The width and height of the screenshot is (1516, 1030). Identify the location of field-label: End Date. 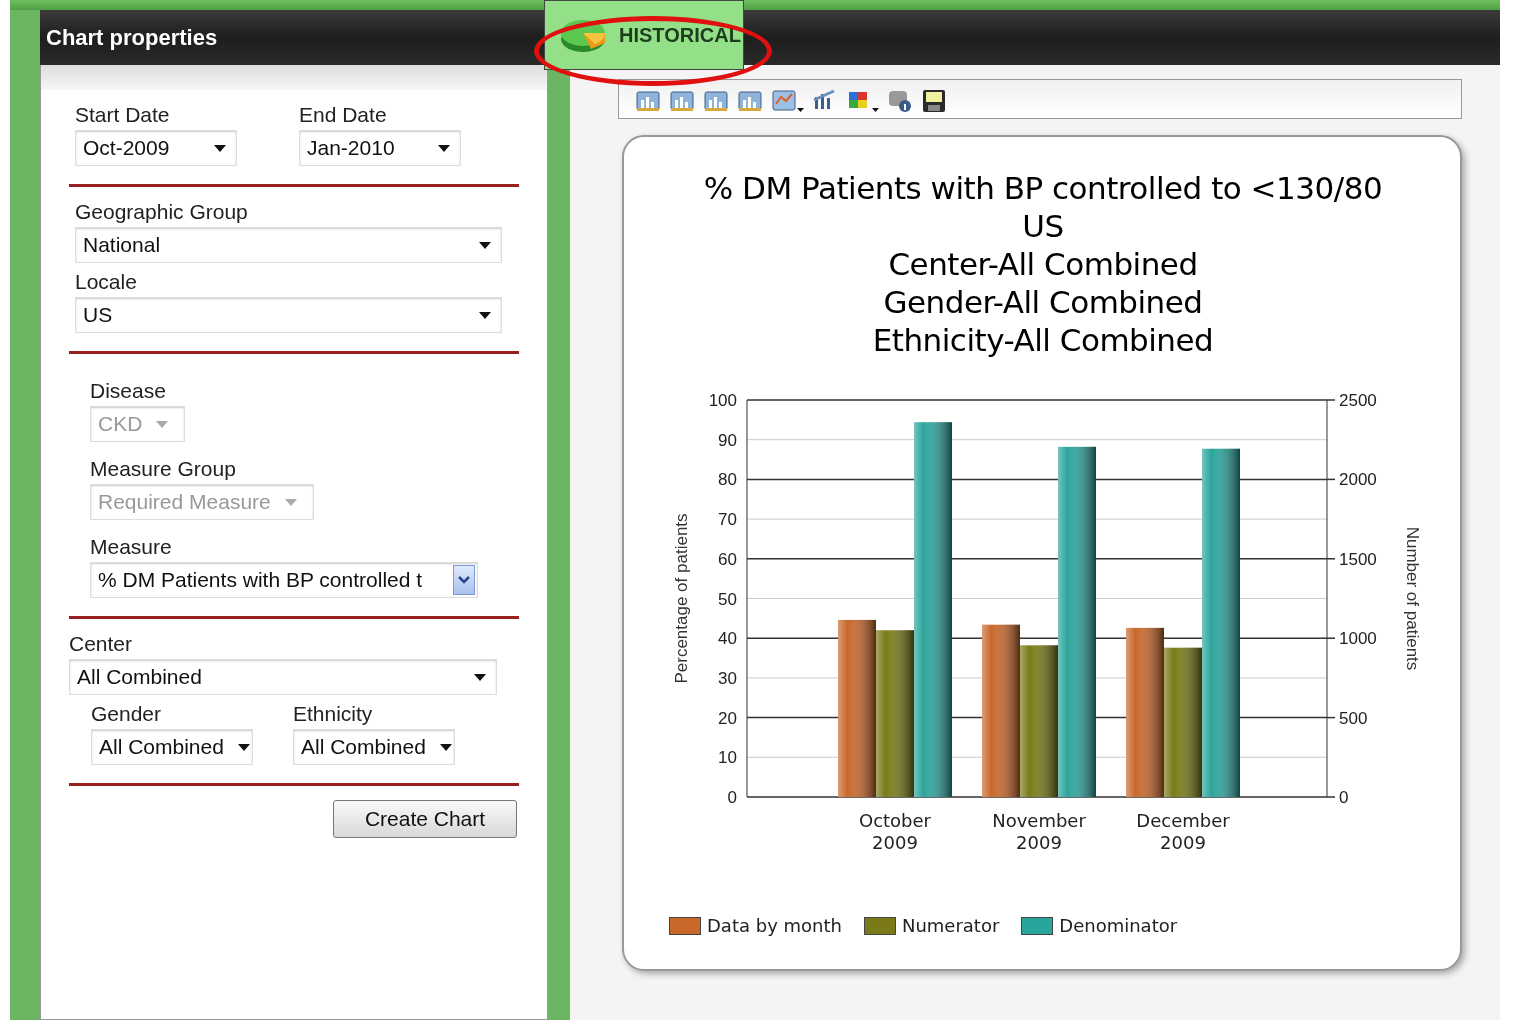
(343, 115).